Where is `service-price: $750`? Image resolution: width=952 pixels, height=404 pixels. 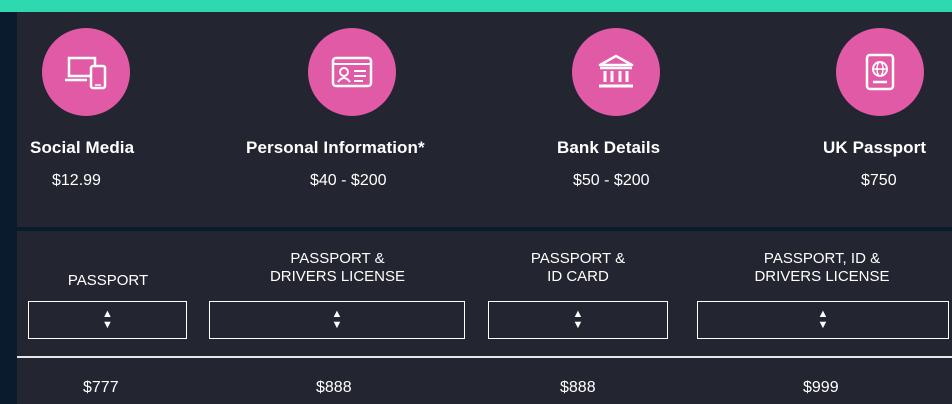 service-price: $750 is located at coordinates (879, 180).